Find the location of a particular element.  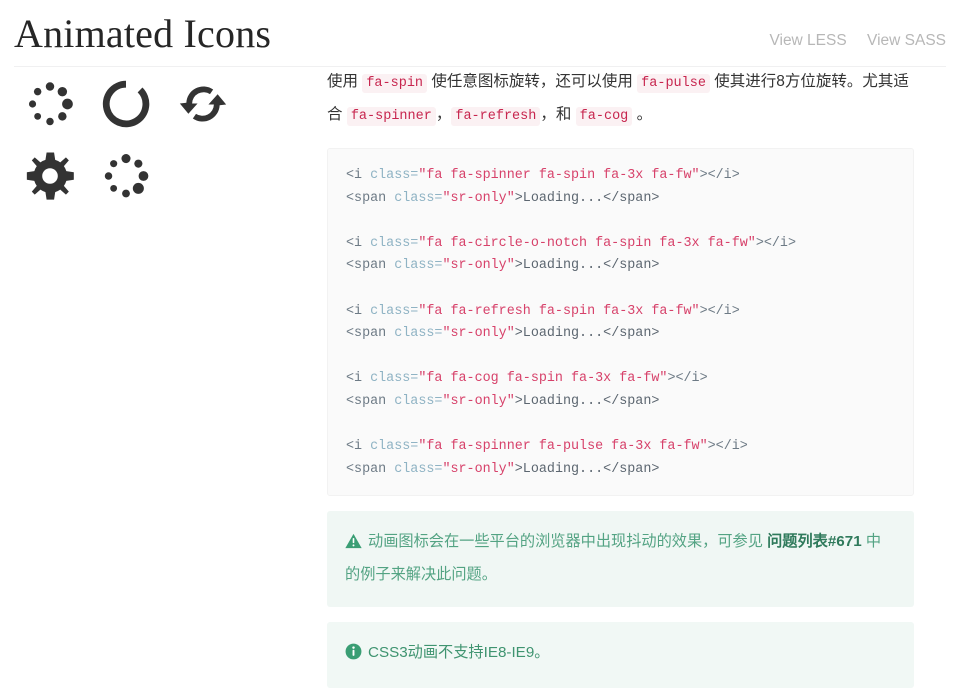

fa-refresh-spin-icon is located at coordinates (203, 114).